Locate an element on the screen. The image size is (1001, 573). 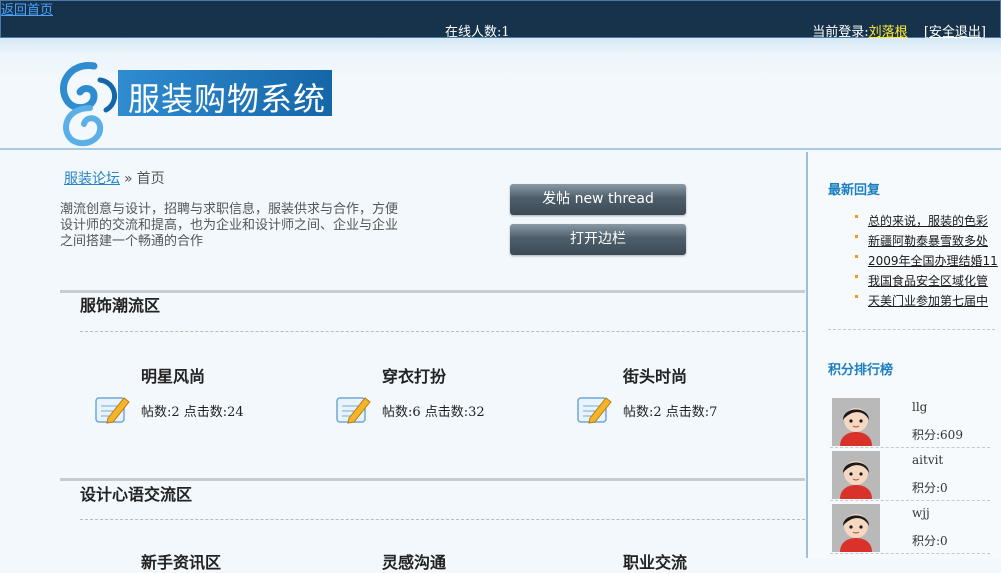
list-item: 我国食品安全区域化管 is located at coordinates (926, 282).